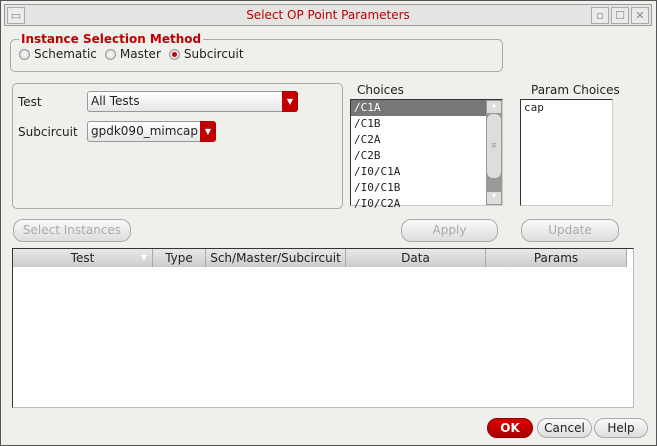 The image size is (657, 446). What do you see at coordinates (600, 15) in the screenshot?
I see `minimize-icon: ▫` at bounding box center [600, 15].